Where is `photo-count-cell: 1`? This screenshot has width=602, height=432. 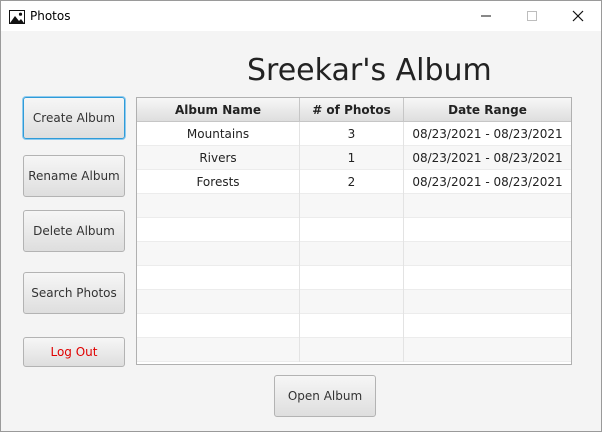
photo-count-cell: 1 is located at coordinates (352, 158).